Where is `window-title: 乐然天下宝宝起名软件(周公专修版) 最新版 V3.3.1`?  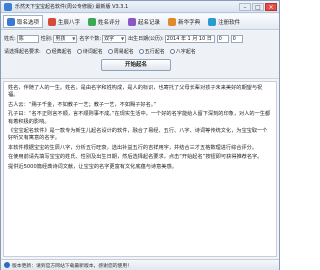 window-title: 乐然天下宝宝起名软件(周公专修版) 最新版 V3.3.1 is located at coordinates (72, 7).